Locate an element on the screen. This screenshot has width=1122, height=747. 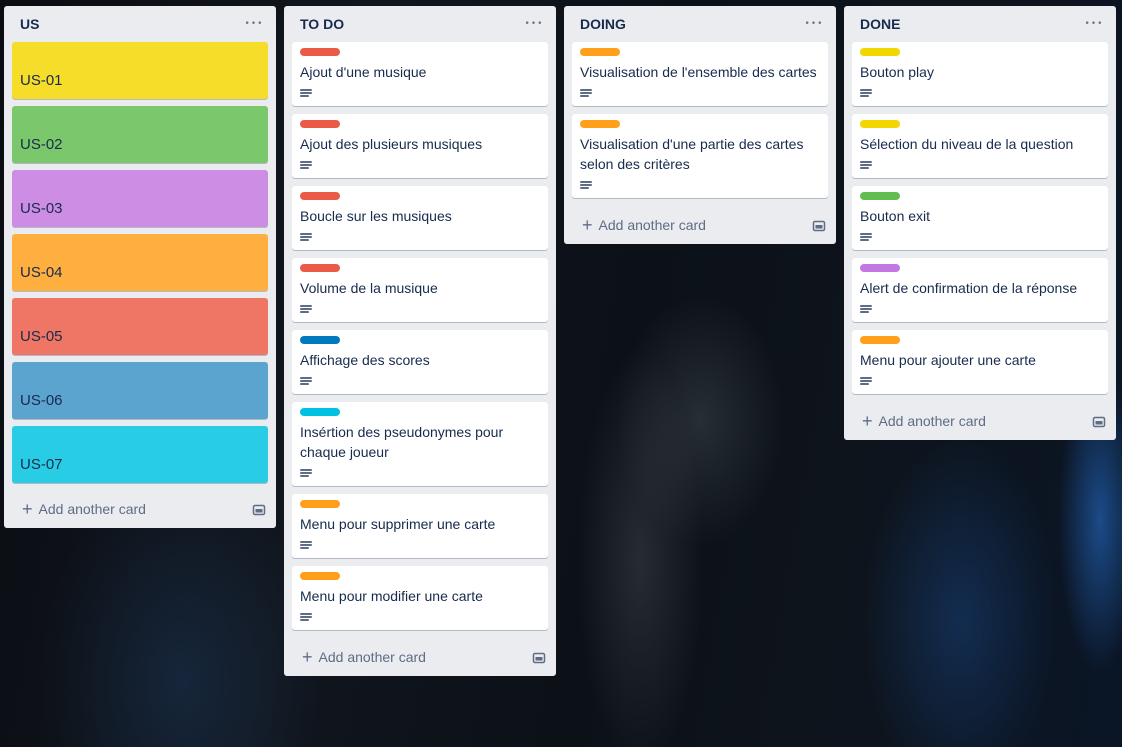
card: US-04 is located at coordinates (140, 262).